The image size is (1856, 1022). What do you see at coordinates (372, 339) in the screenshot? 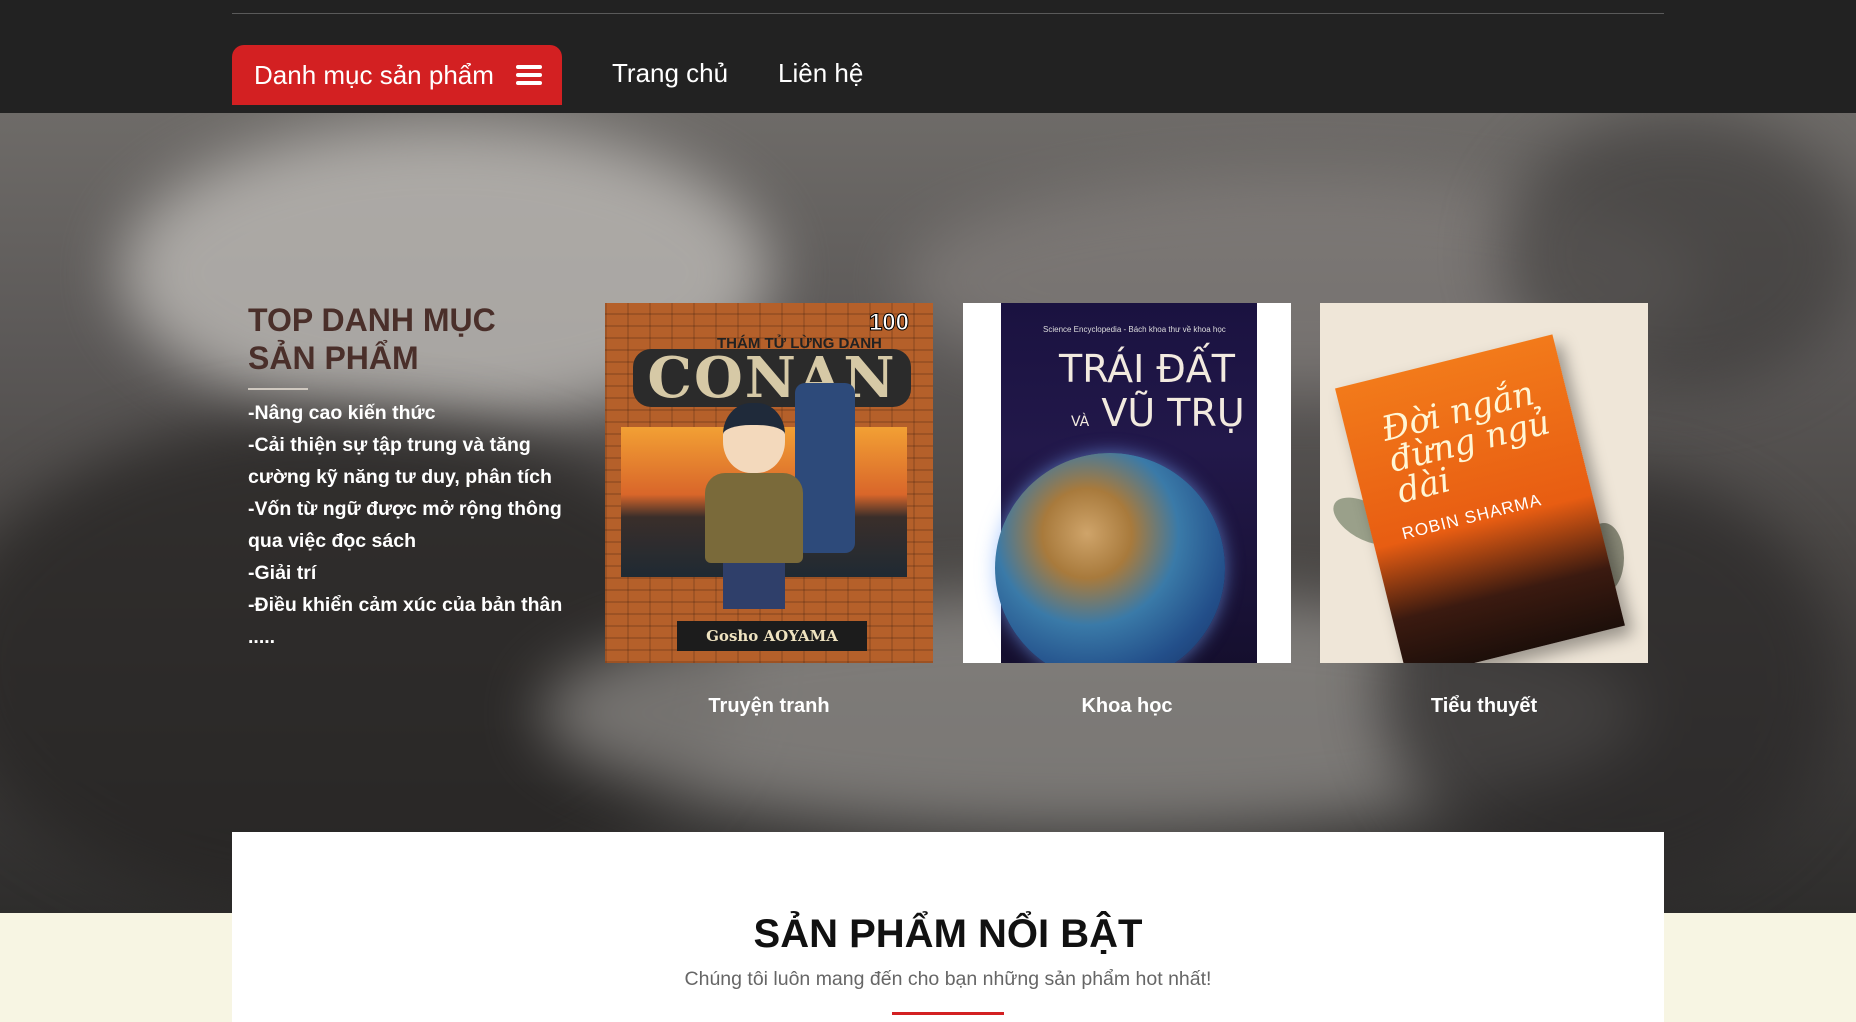
I see `top-categories-title: TOP DANH MỤC SẢN PHẨM` at bounding box center [372, 339].